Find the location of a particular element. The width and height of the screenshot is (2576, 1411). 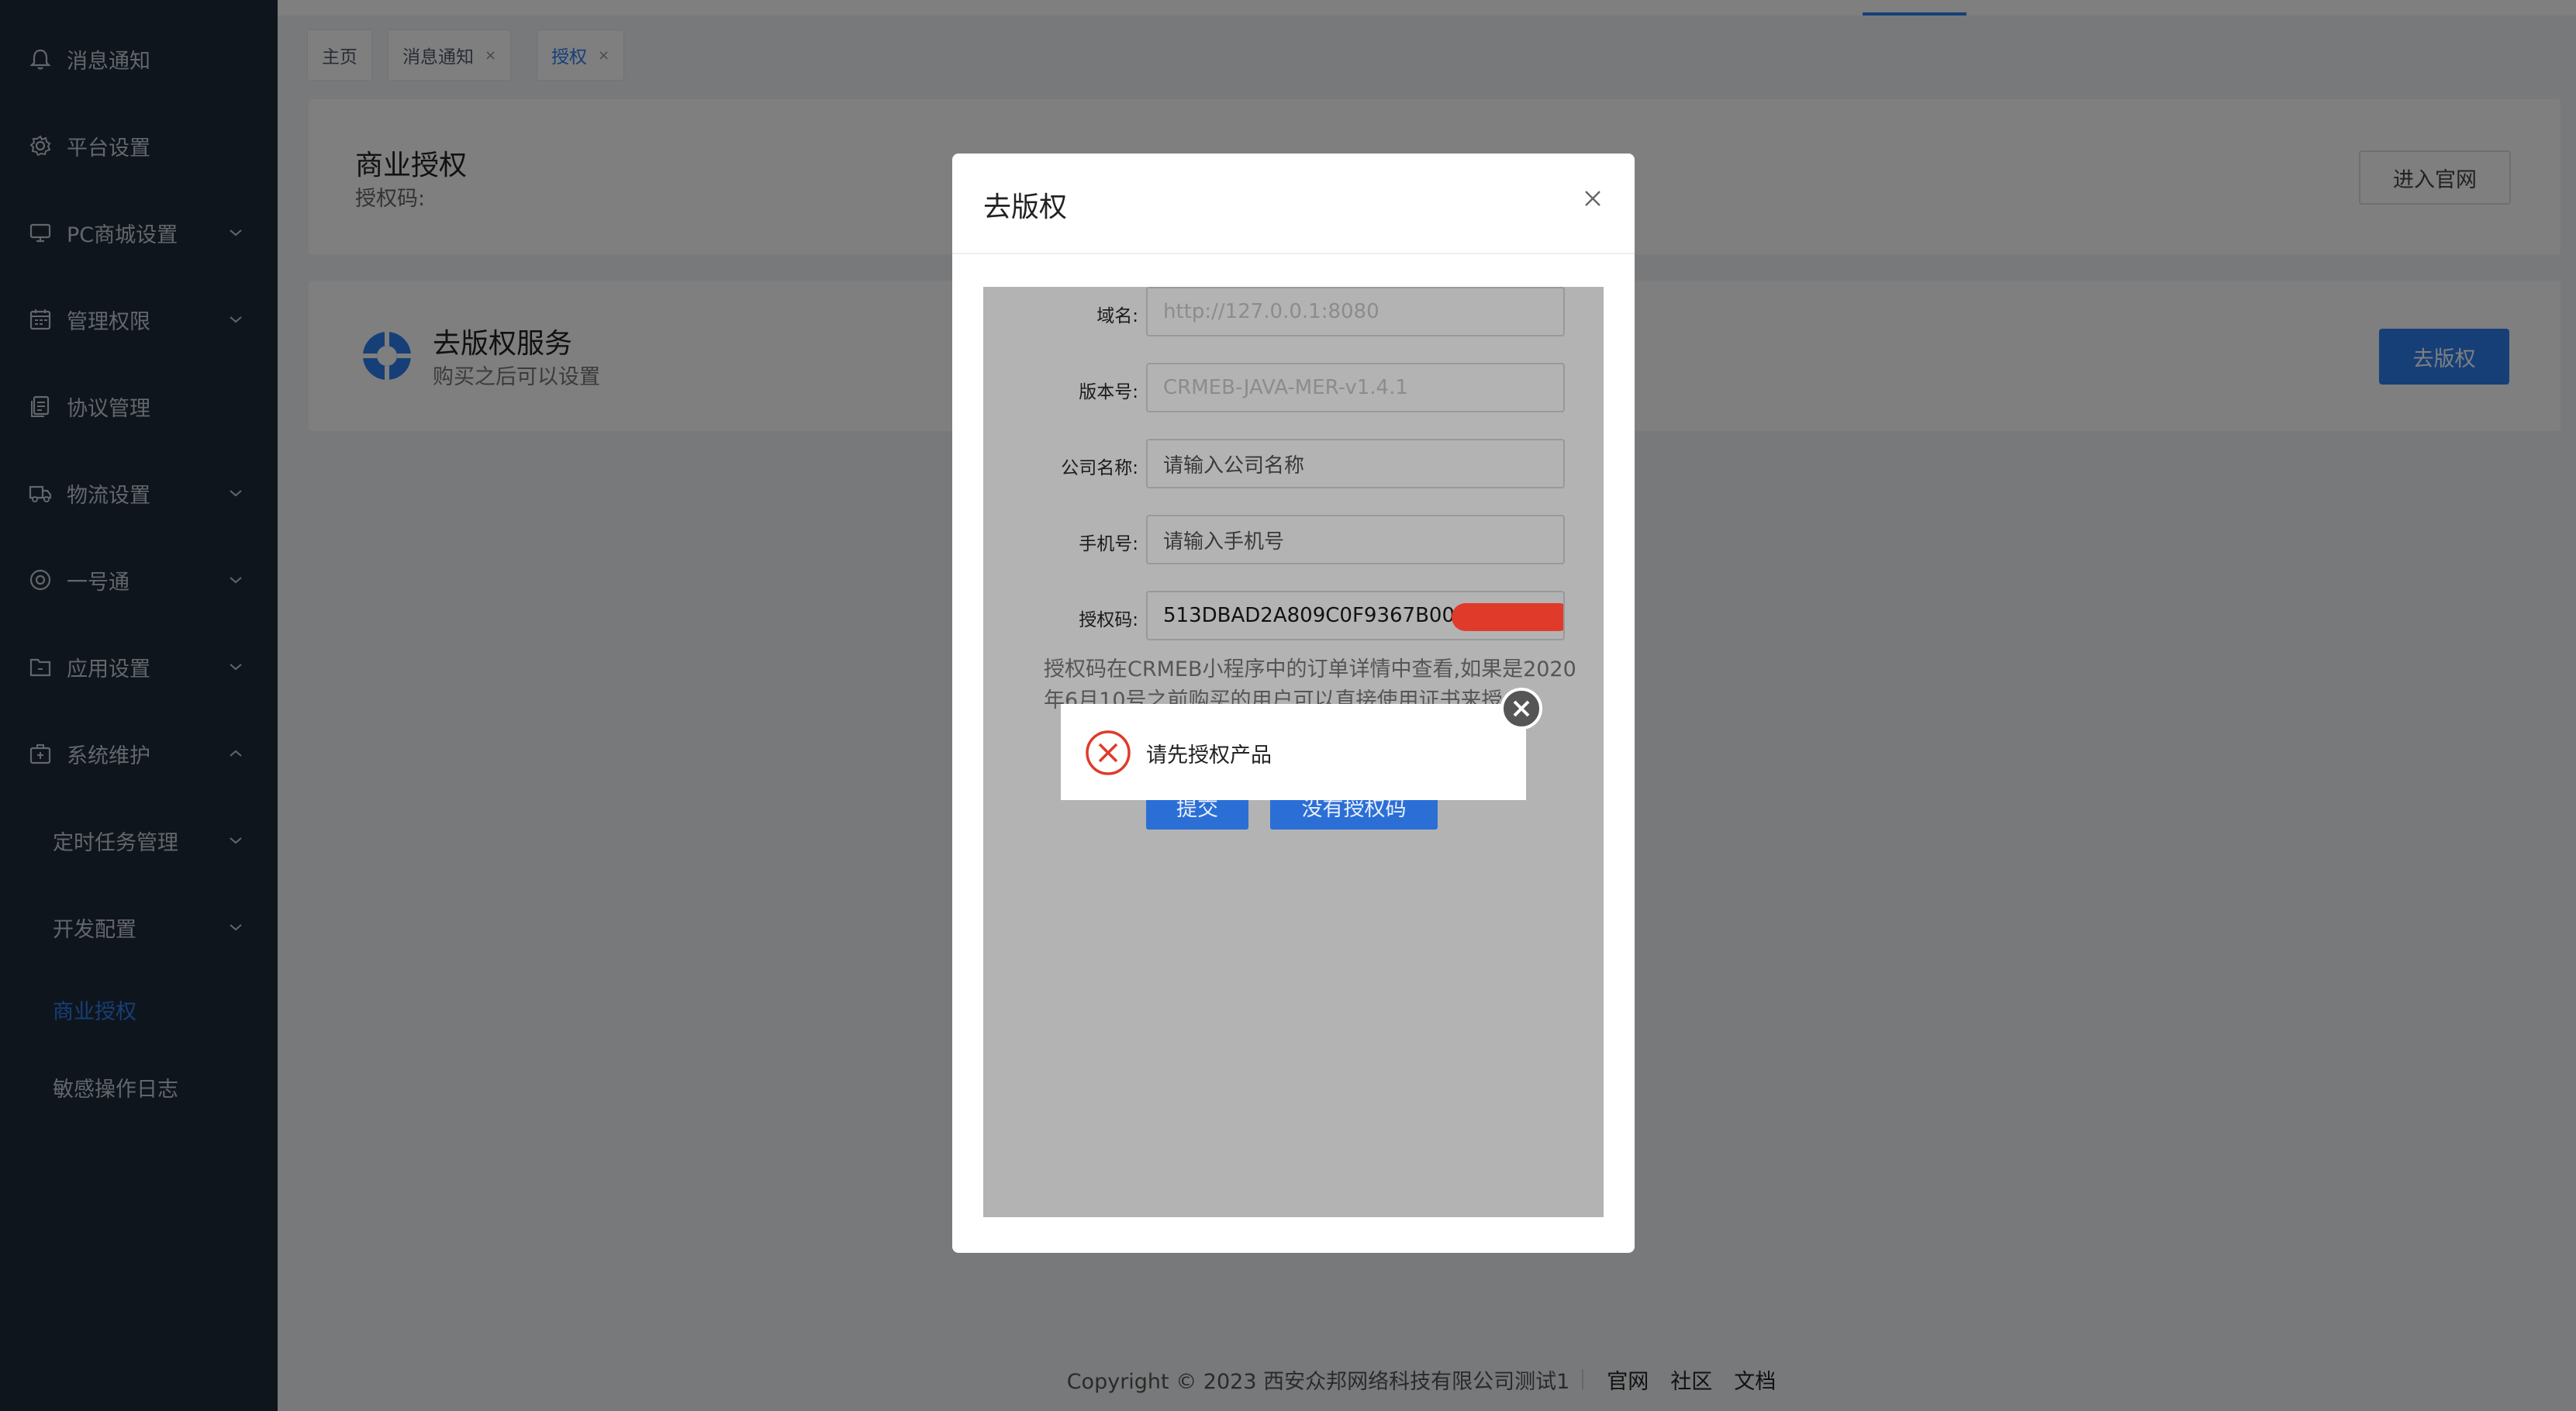

close-circle-icon is located at coordinates (1521, 709).